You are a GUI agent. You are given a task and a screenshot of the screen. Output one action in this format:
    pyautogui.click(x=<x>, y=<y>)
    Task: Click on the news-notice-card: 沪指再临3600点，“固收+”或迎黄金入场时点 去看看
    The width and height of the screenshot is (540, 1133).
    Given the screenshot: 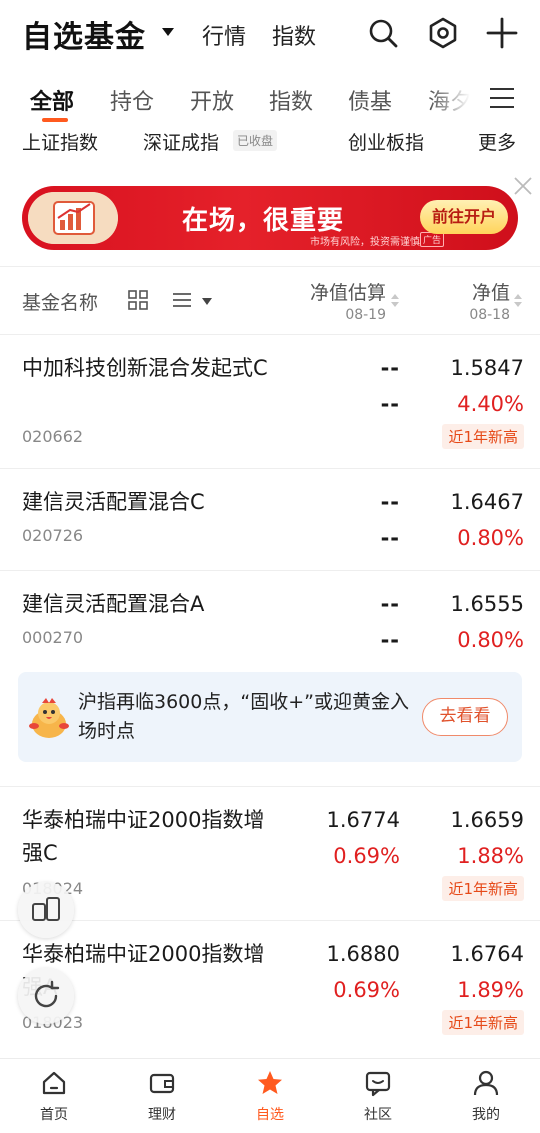 What is the action you would take?
    pyautogui.click(x=270, y=717)
    